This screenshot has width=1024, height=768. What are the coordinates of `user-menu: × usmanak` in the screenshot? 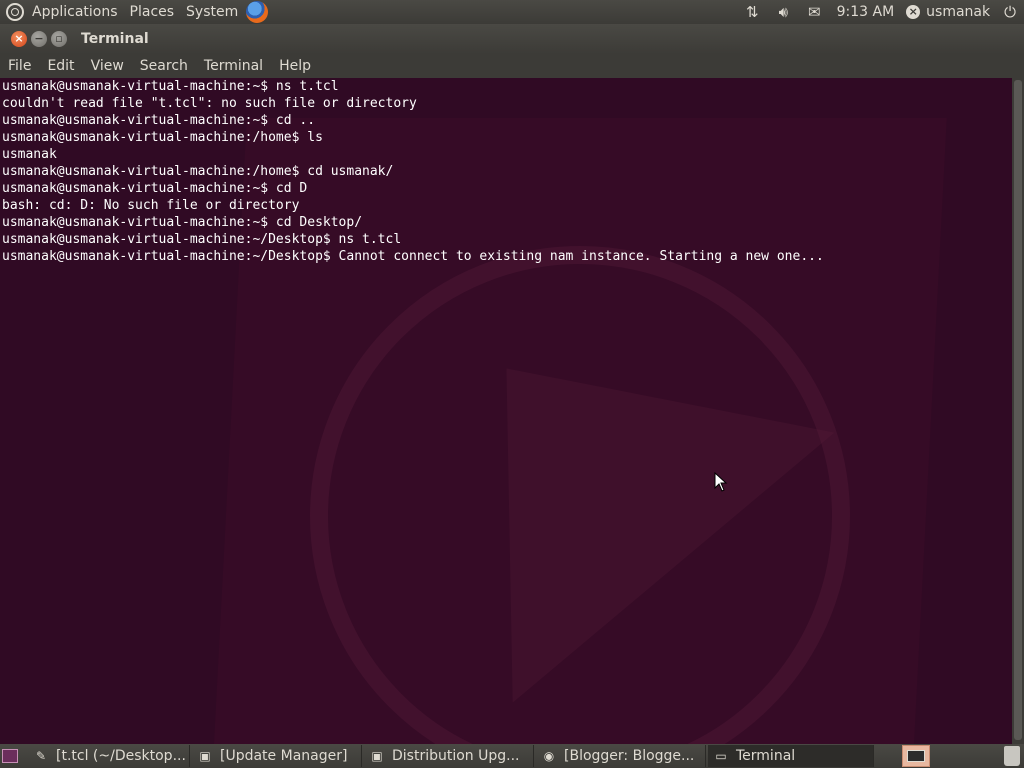 It's located at (948, 12).